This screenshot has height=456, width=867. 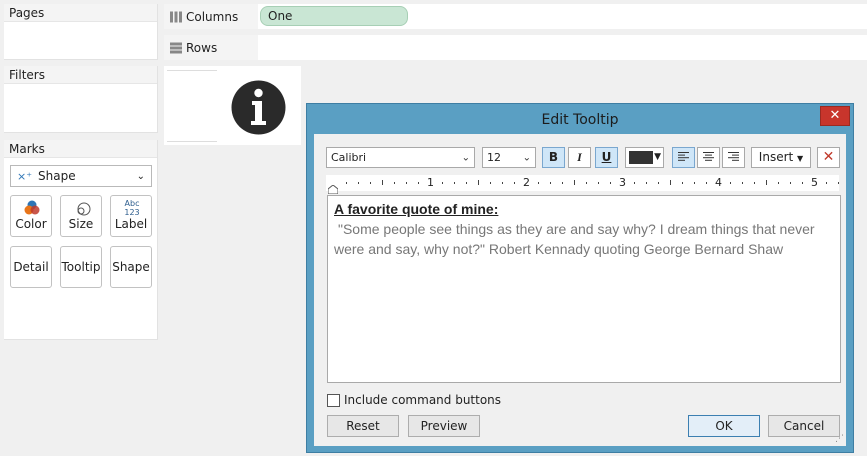 I want to click on tooltip-button: Tooltip, so click(x=81, y=267).